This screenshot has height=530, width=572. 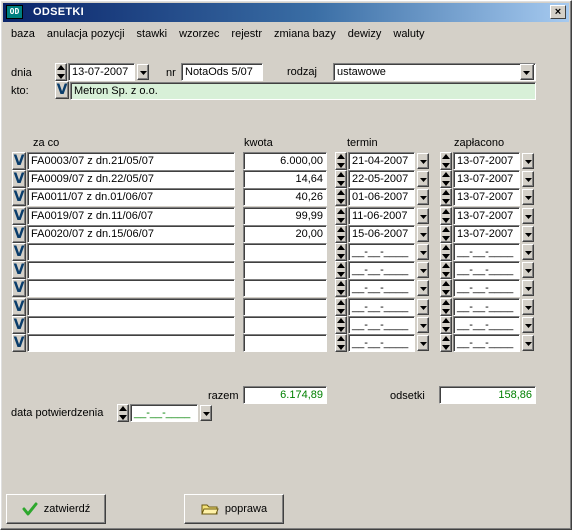 I want to click on kto-select-button: V, so click(x=62, y=90).